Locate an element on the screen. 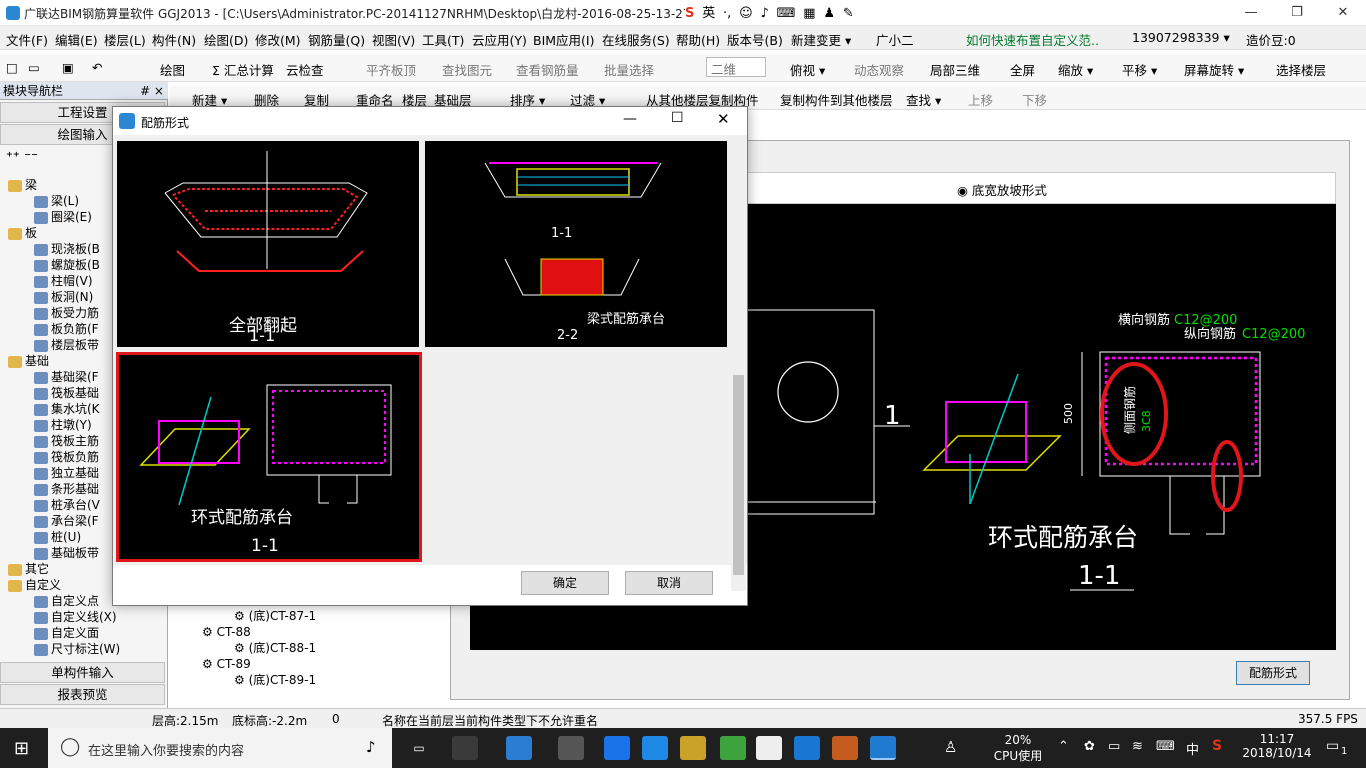  mic-icon: ♪ is located at coordinates (765, 14).